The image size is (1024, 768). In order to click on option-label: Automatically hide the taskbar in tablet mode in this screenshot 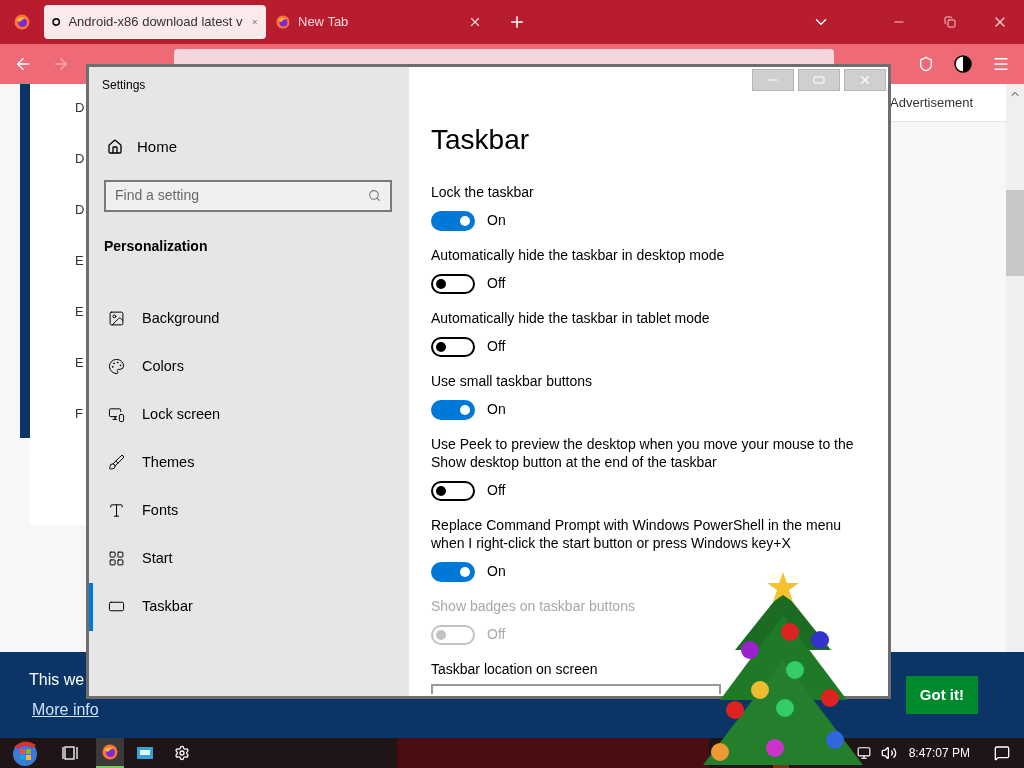, I will do `click(571, 318)`.